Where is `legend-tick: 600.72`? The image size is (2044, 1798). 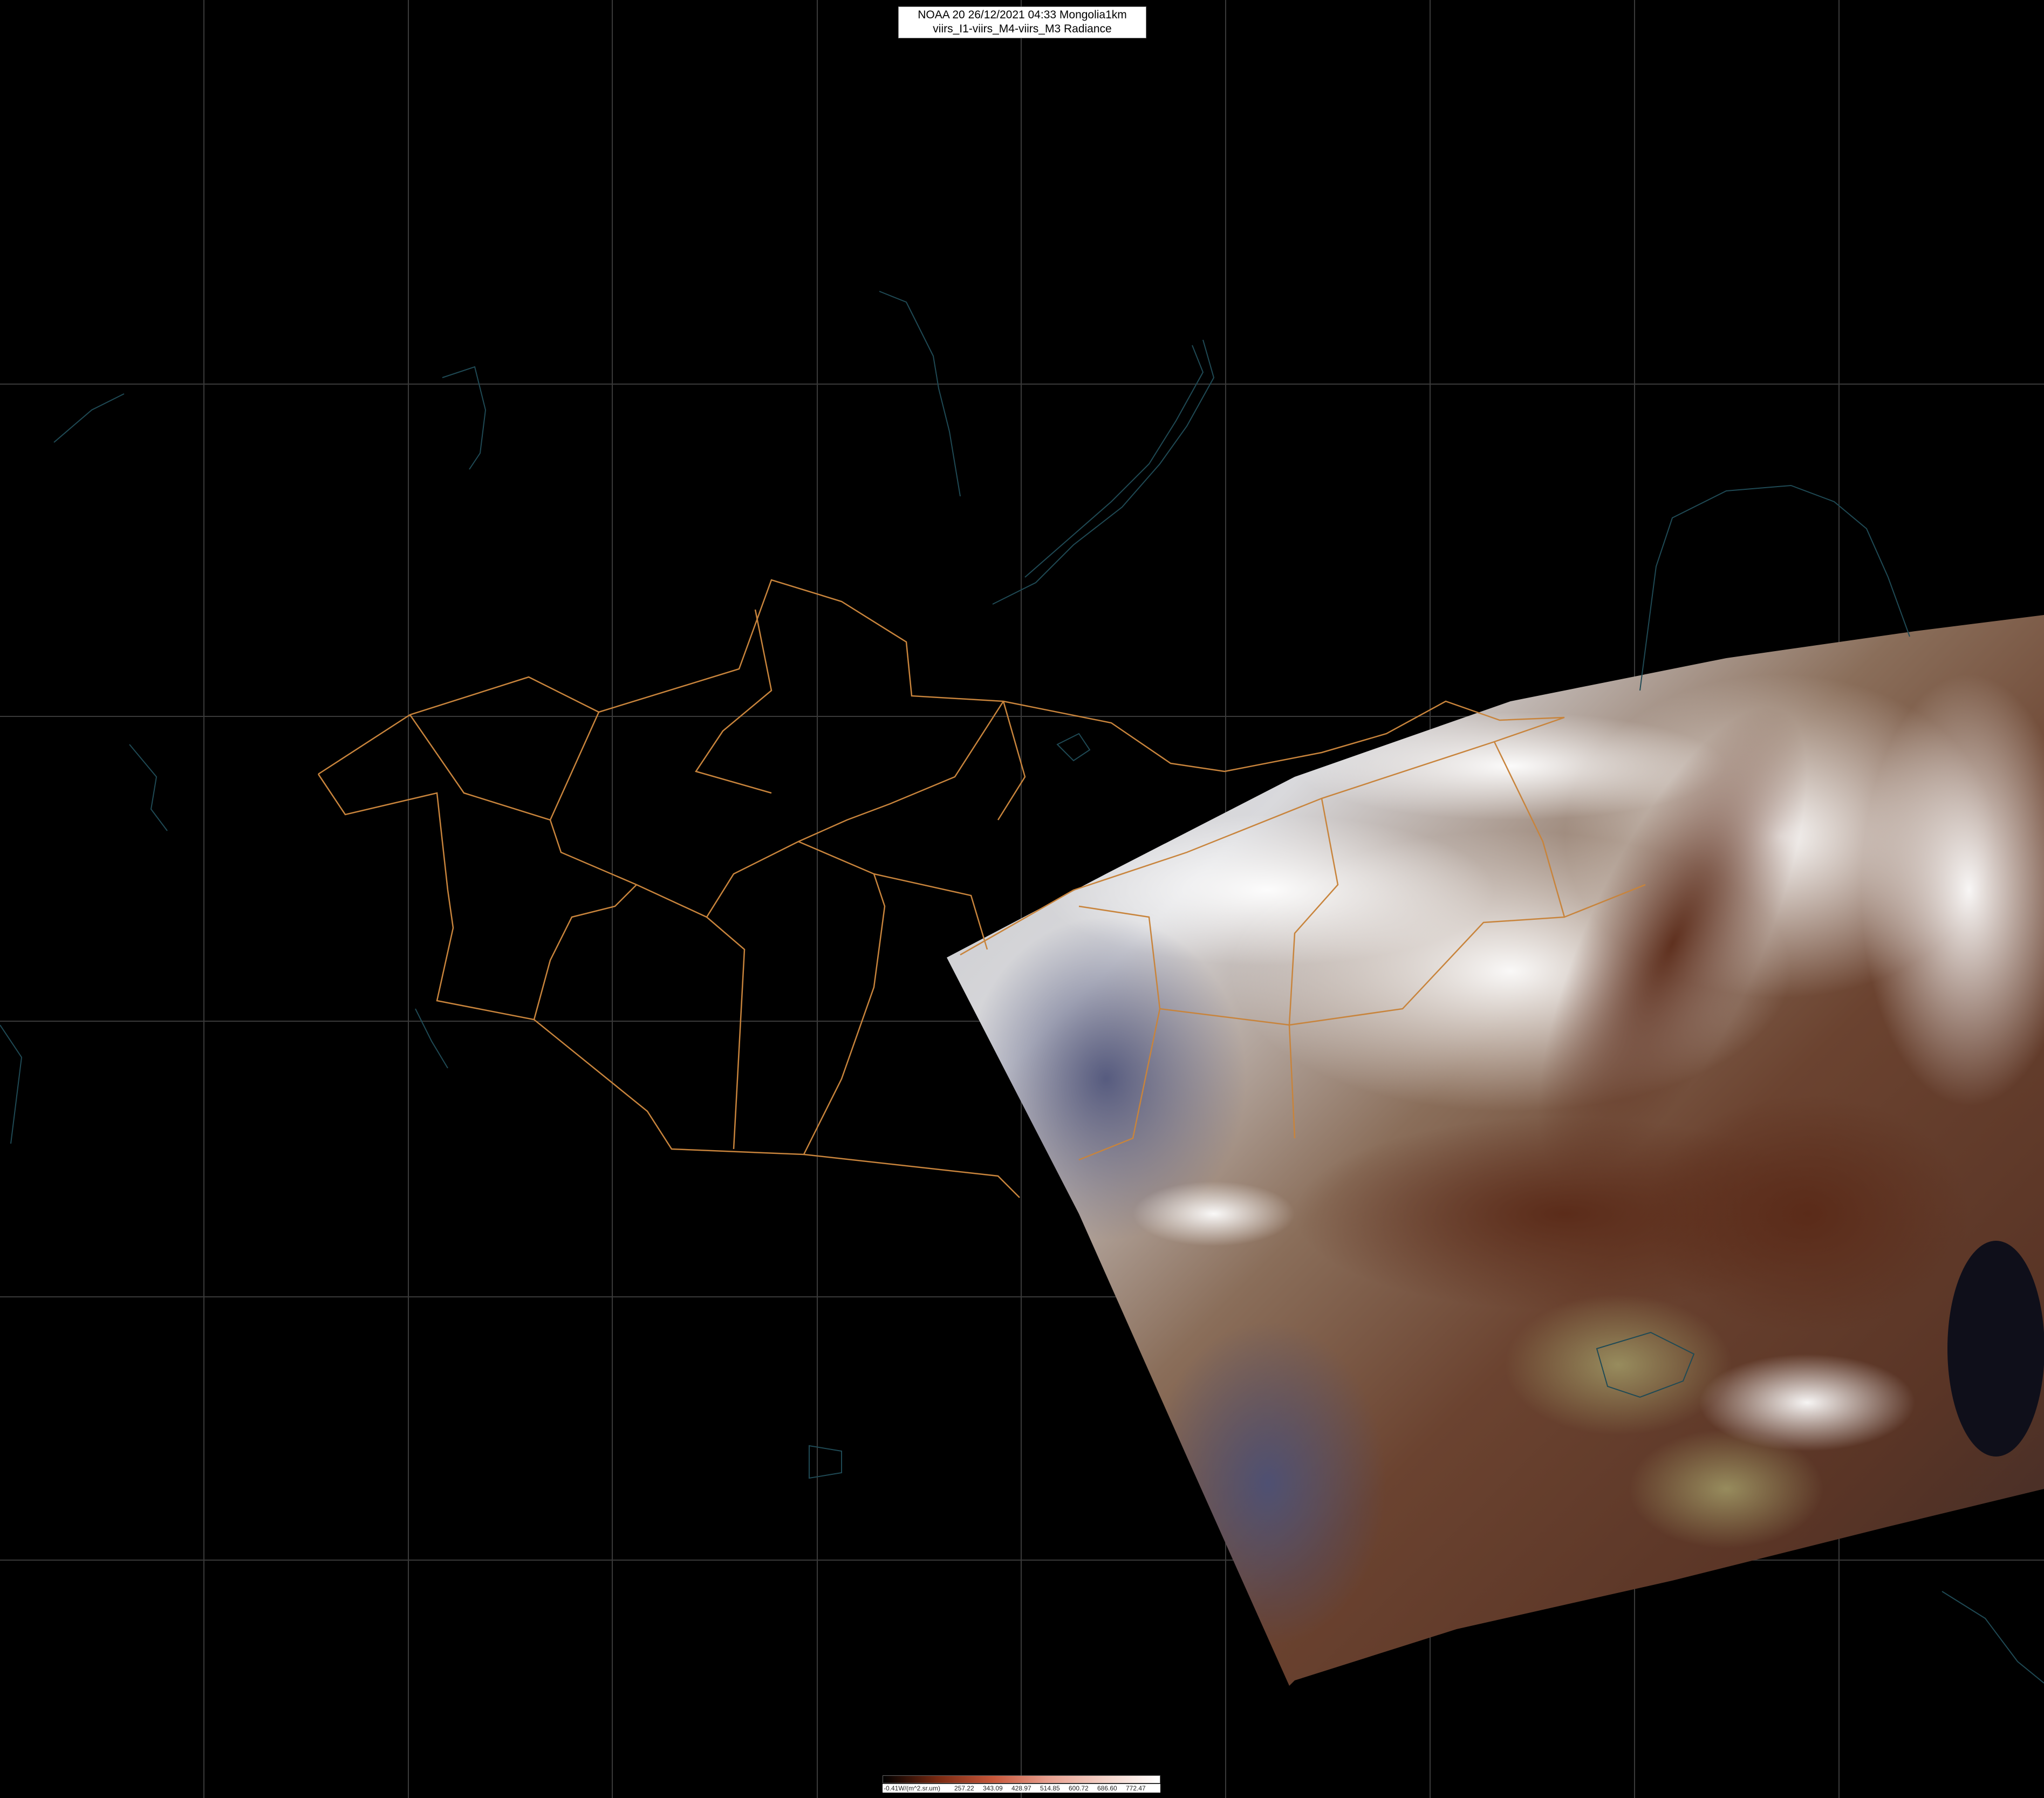
legend-tick: 600.72 is located at coordinates (1079, 1788).